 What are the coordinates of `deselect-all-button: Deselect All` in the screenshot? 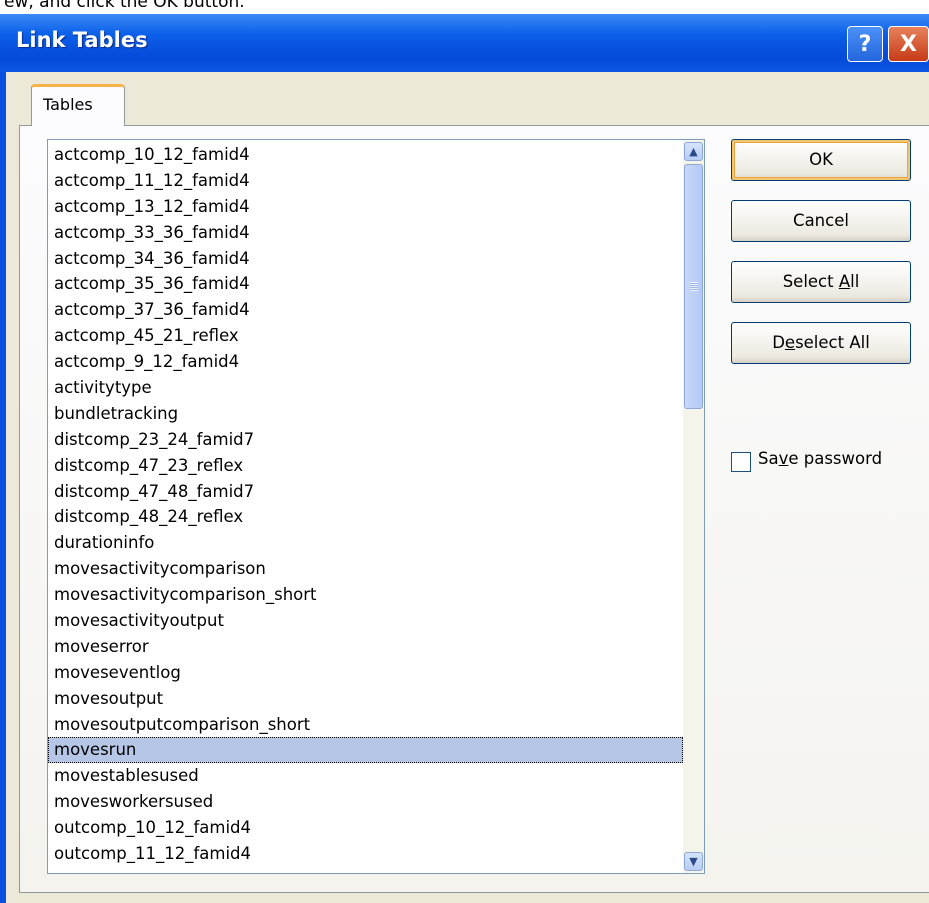 It's located at (821, 343).